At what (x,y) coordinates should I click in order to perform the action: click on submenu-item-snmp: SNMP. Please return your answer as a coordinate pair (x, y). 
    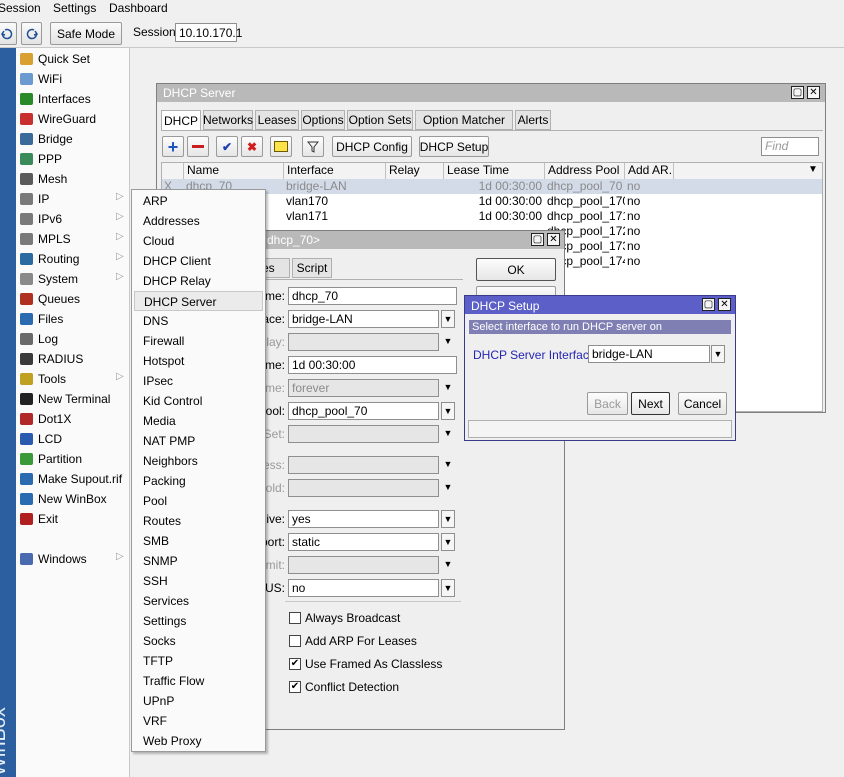
    Looking at the image, I should click on (198, 561).